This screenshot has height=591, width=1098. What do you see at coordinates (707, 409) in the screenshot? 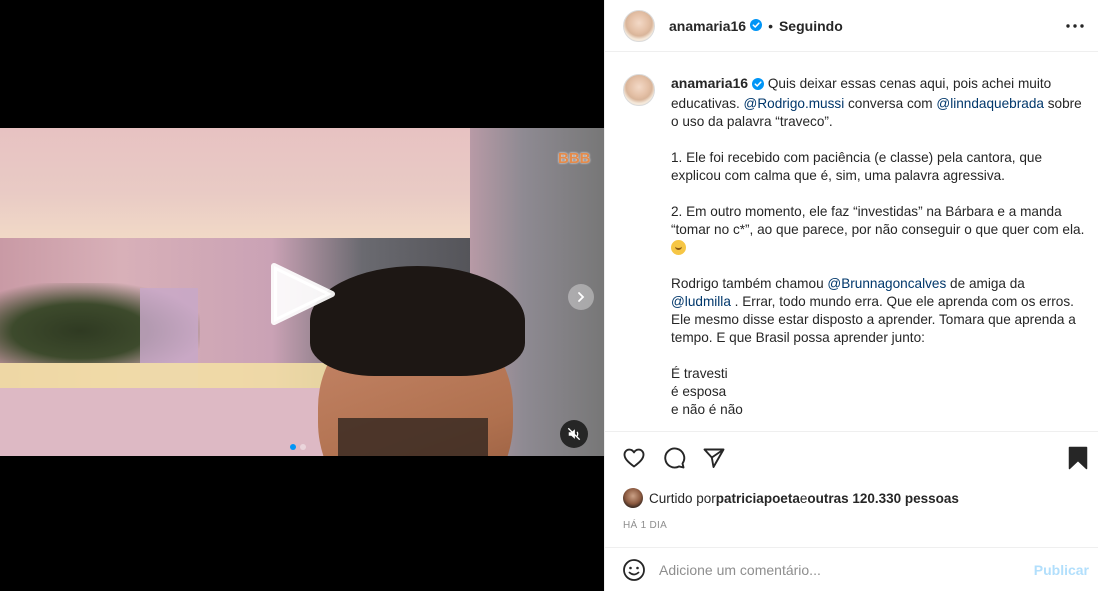
I see `caption-line: e não é não` at bounding box center [707, 409].